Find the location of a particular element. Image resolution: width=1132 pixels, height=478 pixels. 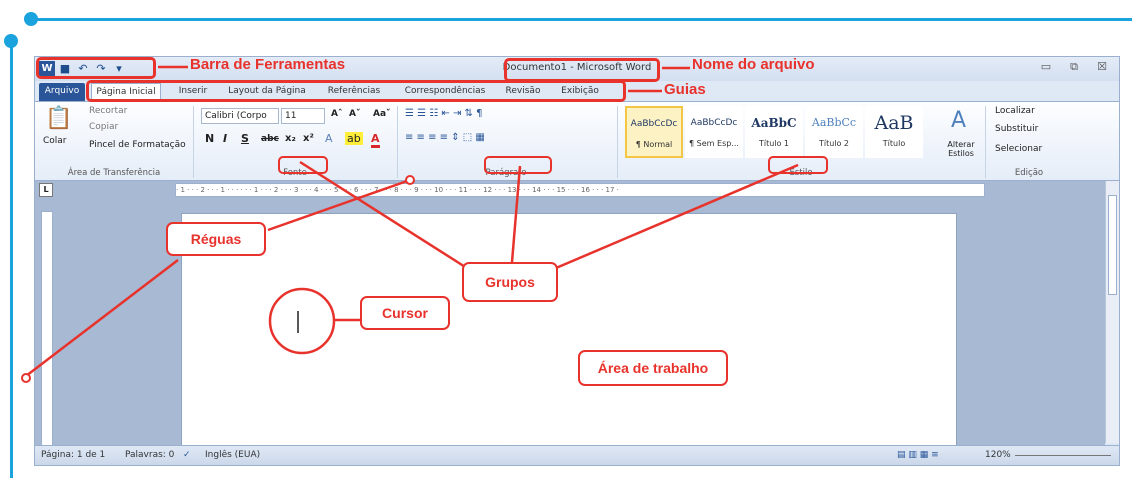

find-button: Localizar is located at coordinates (1015, 111).